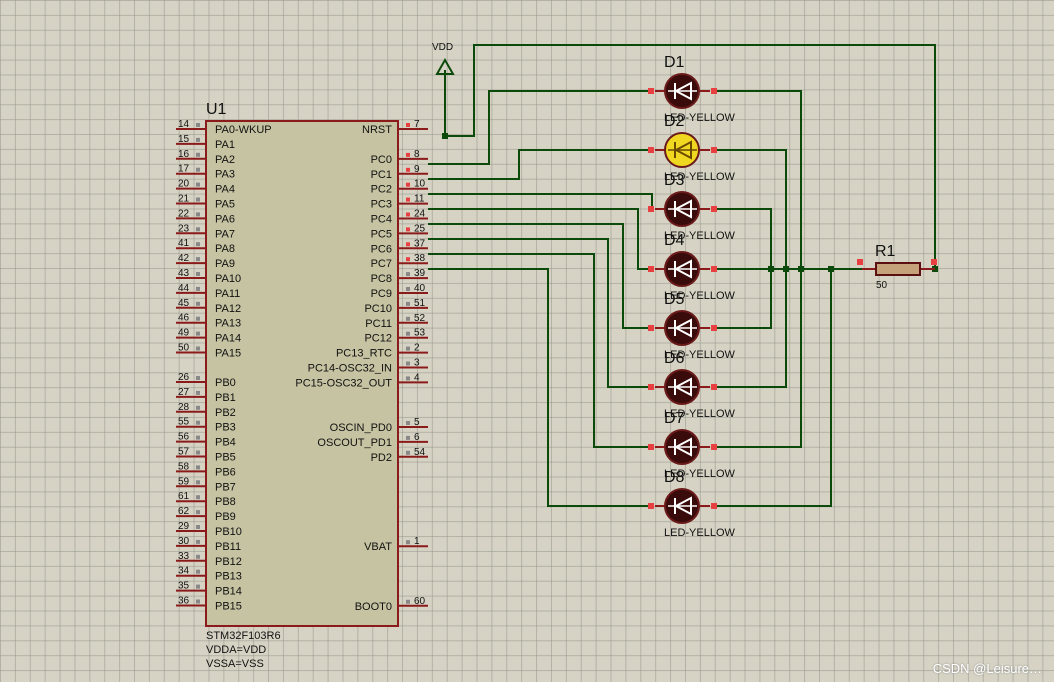 This screenshot has height=682, width=1054. I want to click on pin-name: PB3, so click(225, 428).